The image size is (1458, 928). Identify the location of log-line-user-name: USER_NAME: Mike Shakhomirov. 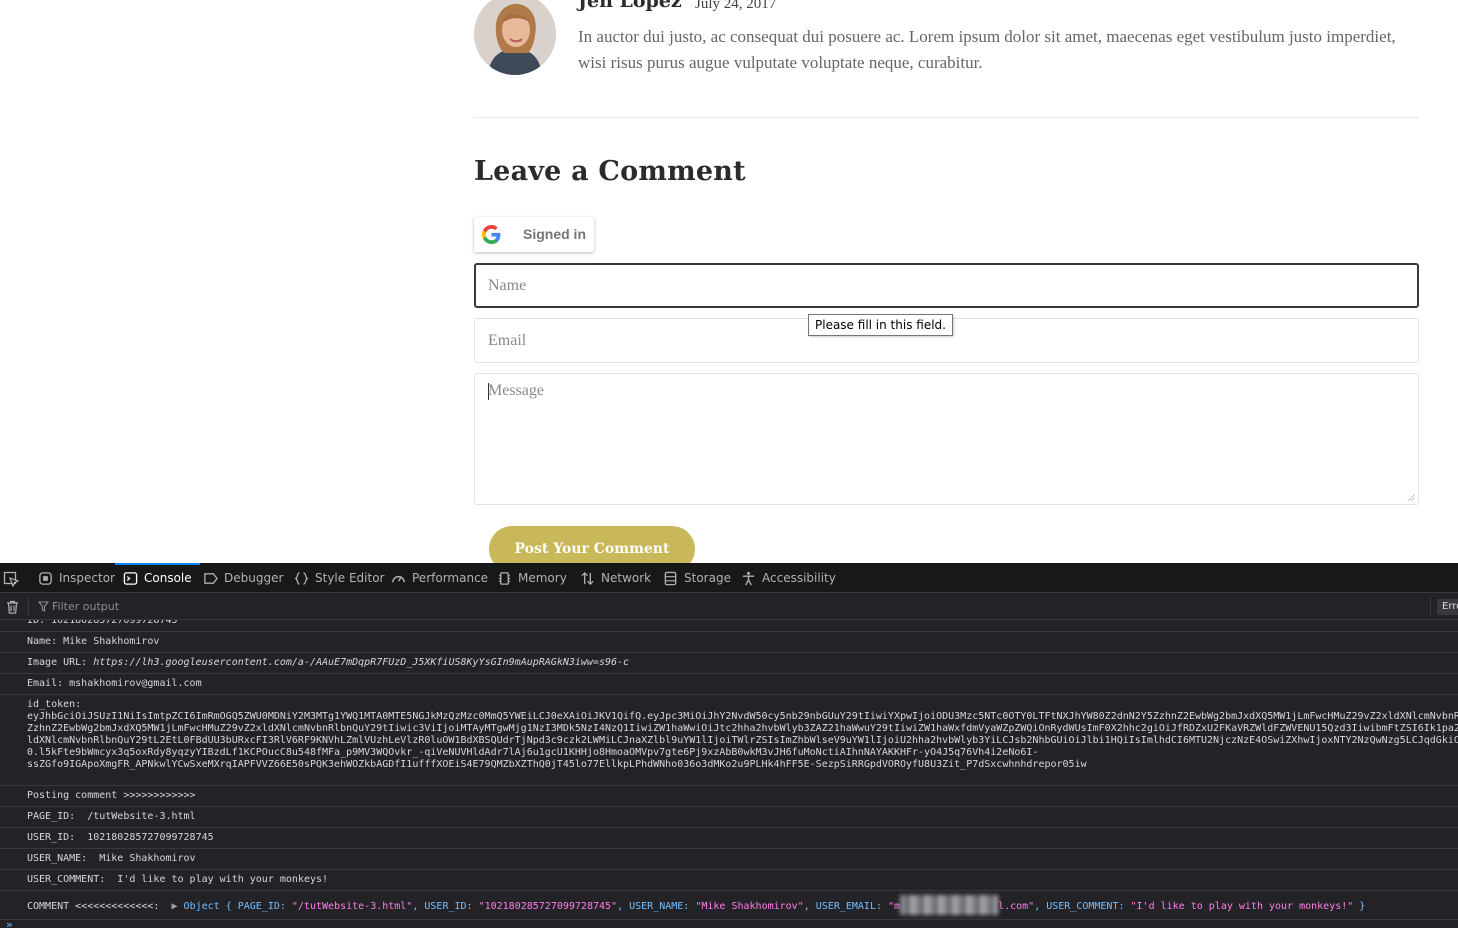
(729, 859).